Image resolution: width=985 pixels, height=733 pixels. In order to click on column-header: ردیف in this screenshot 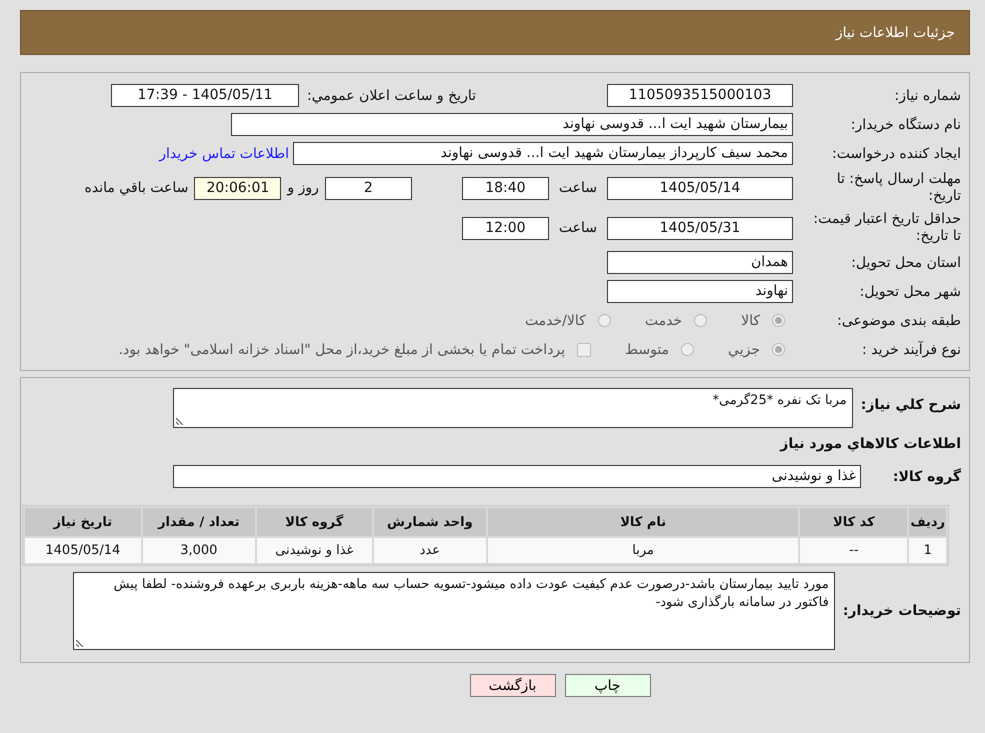, I will do `click(927, 522)`.